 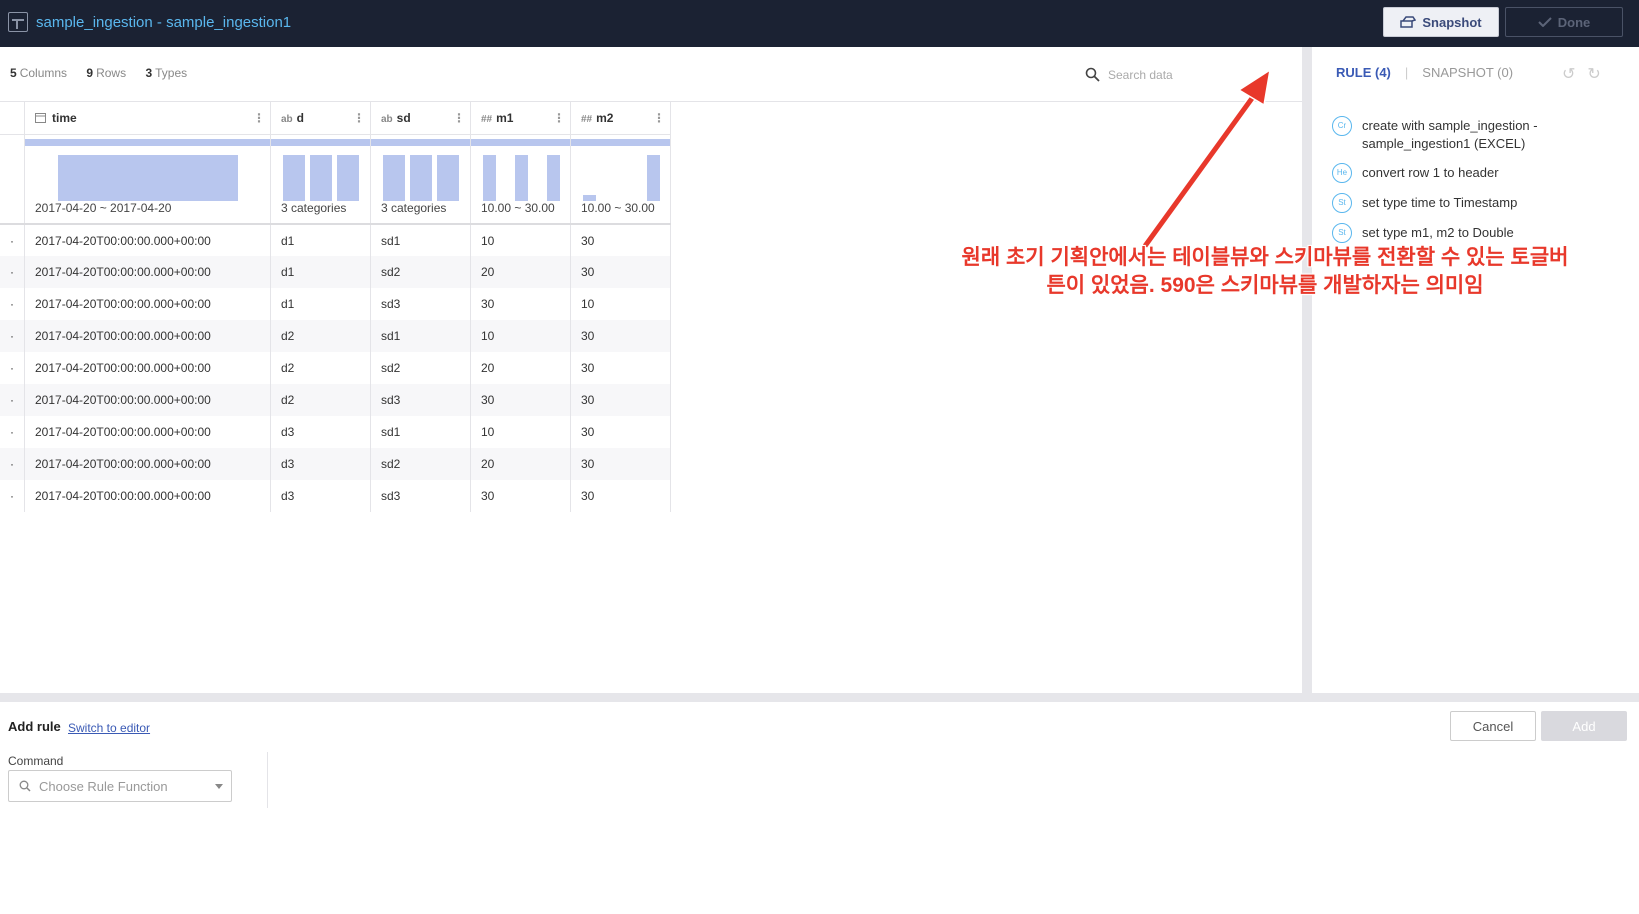 What do you see at coordinates (1265, 285) in the screenshot?
I see `annotation-line-2: 튼이 있었음. 590은 스키마뷰를 개발하자는 의미임` at bounding box center [1265, 285].